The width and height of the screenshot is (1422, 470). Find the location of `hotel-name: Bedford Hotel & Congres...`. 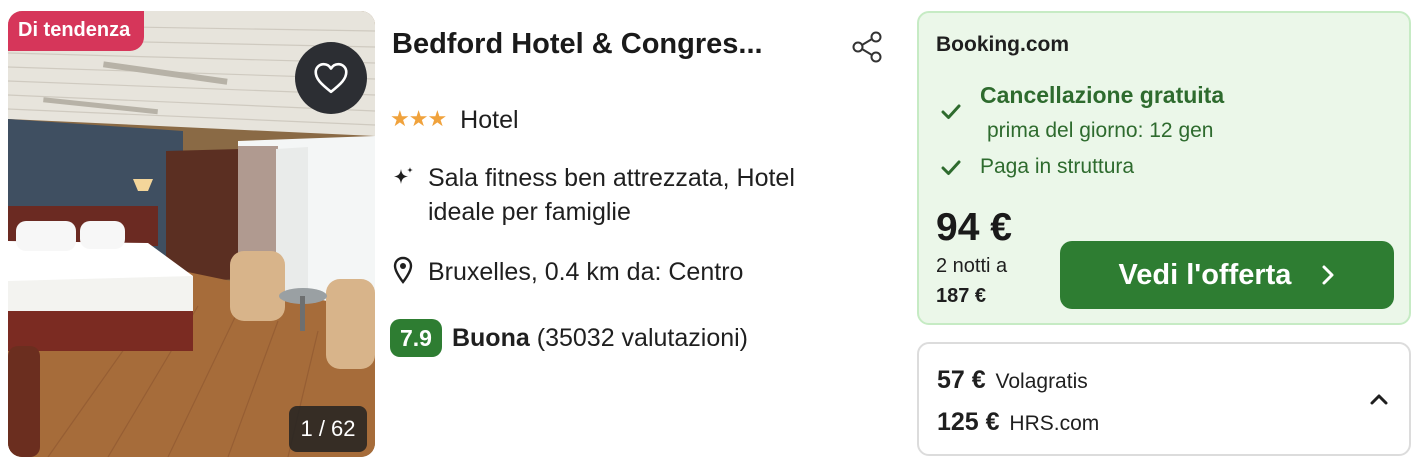

hotel-name: Bedford Hotel & Congres... is located at coordinates (607, 44).